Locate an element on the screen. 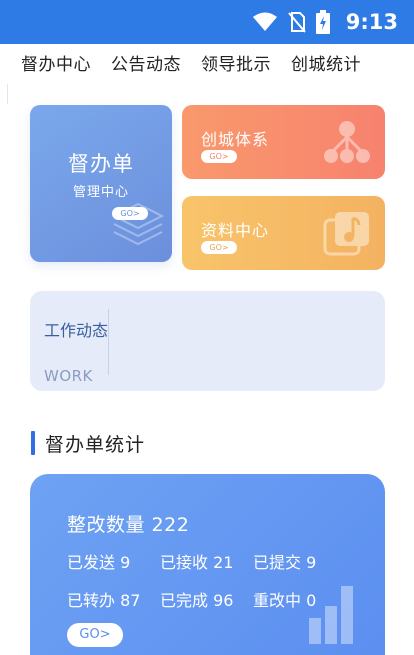  tab-announcements: 公告动态 is located at coordinates (146, 62).